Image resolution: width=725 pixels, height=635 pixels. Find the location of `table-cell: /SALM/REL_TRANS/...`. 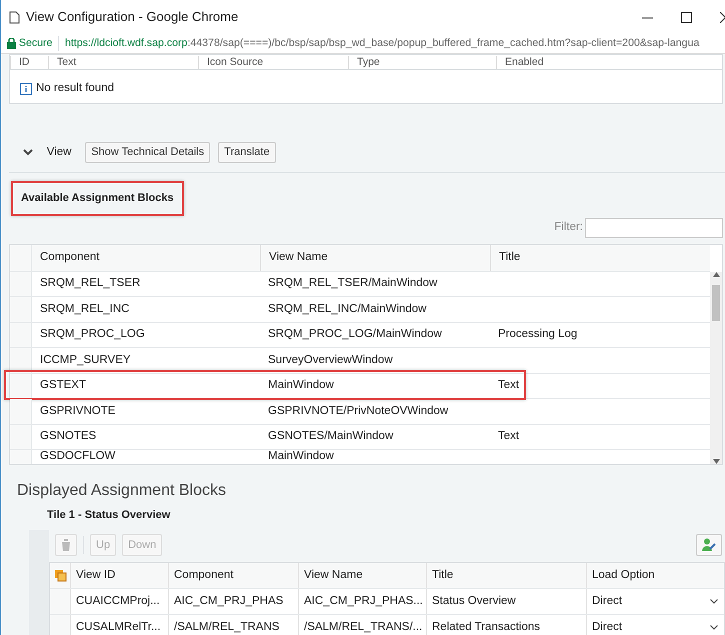

table-cell: /SALM/REL_TRANS/... is located at coordinates (362, 625).